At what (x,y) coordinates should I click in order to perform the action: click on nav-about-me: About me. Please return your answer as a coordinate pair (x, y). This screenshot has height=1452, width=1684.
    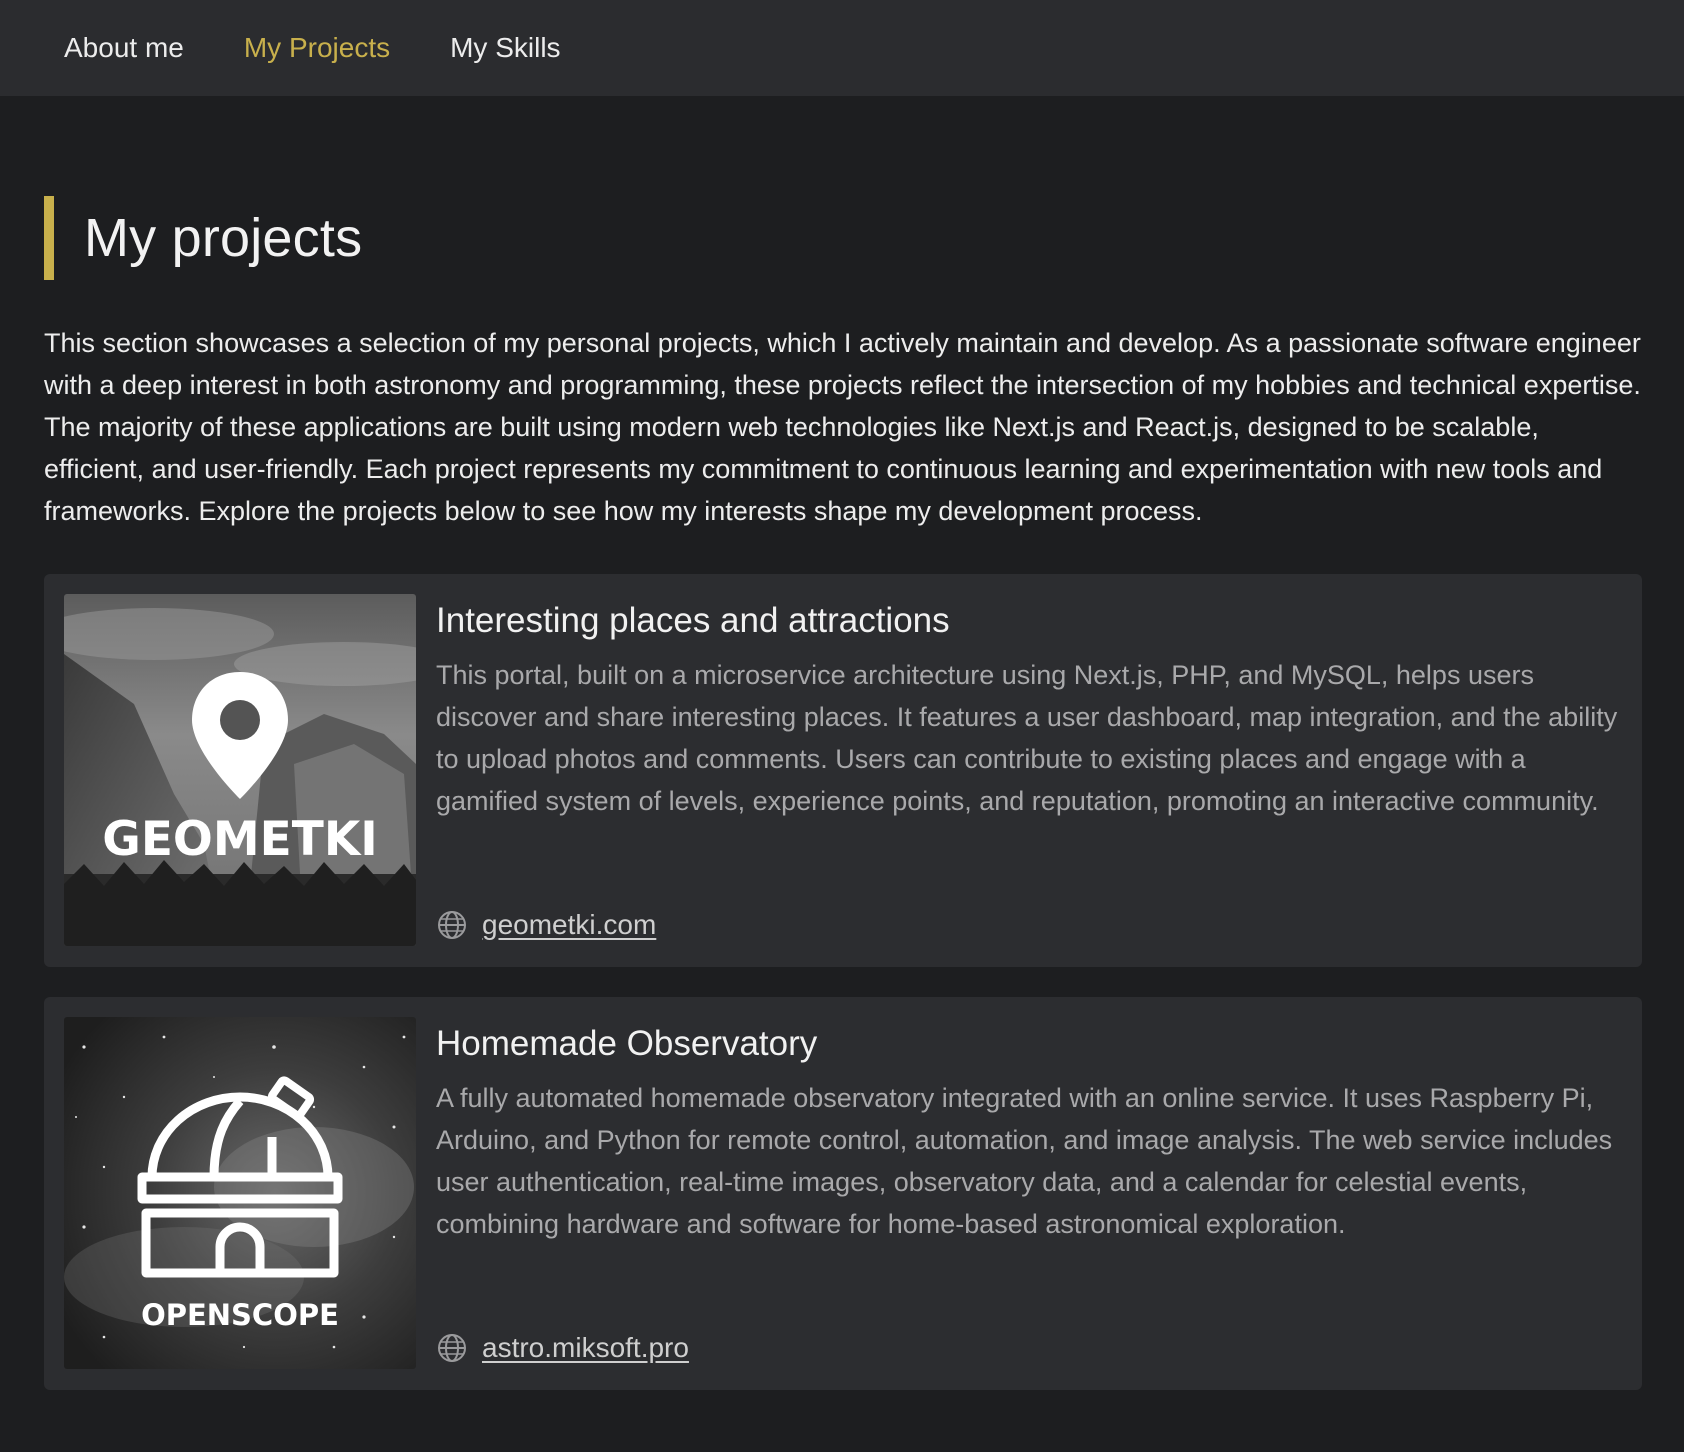
    Looking at the image, I should click on (124, 48).